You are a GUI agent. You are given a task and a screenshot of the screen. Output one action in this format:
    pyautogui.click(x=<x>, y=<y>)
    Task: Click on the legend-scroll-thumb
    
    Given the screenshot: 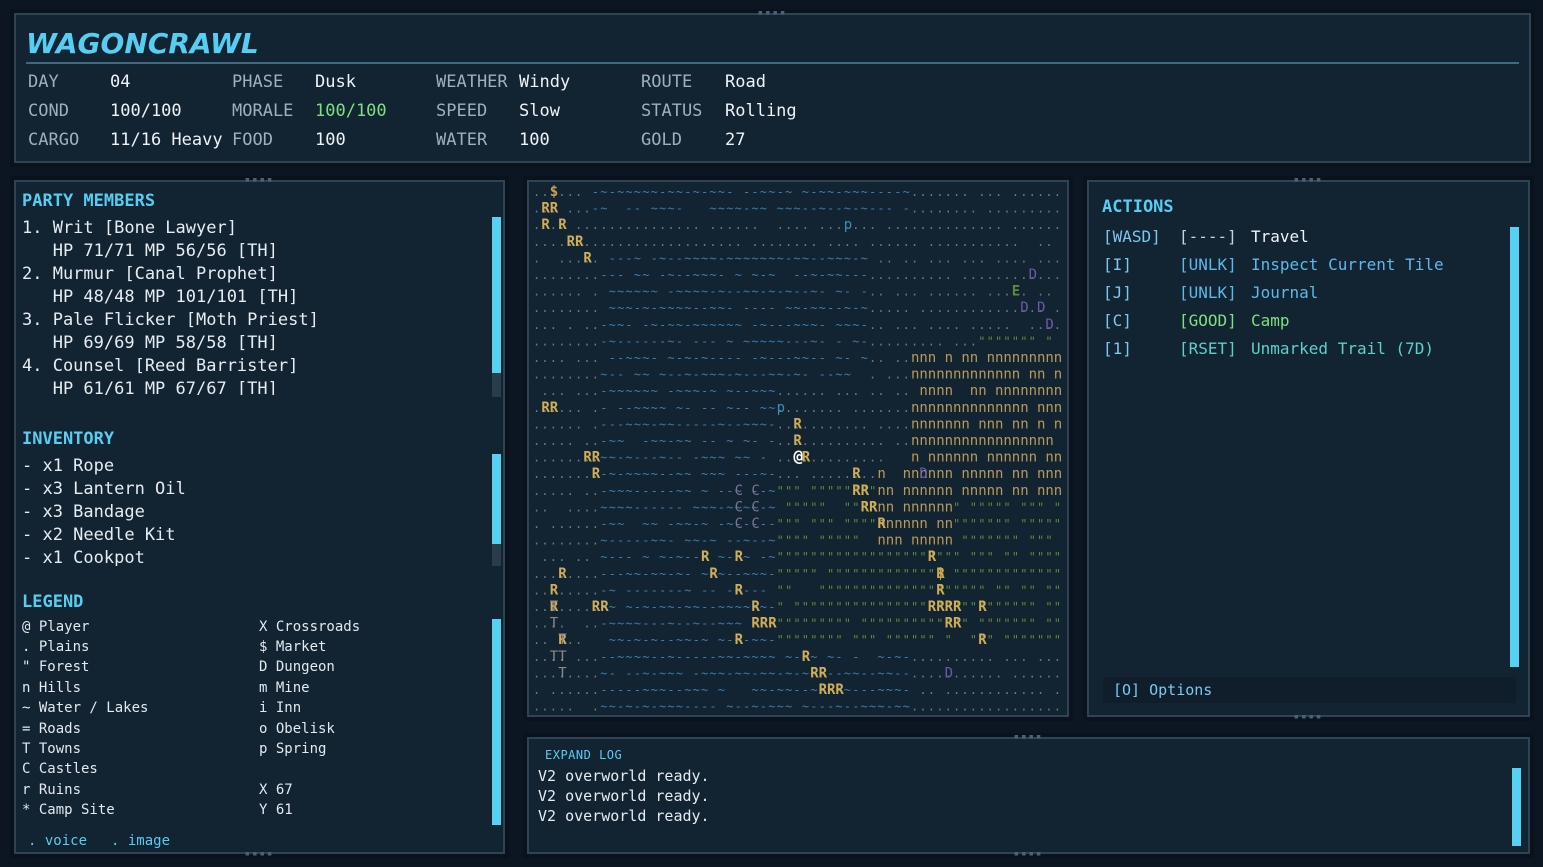 What is the action you would take?
    pyautogui.click(x=496, y=722)
    